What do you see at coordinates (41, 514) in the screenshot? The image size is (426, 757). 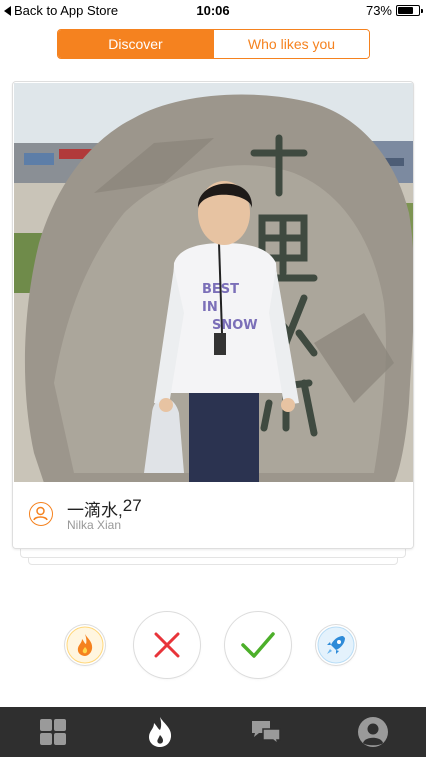 I see `user-circle-icon` at bounding box center [41, 514].